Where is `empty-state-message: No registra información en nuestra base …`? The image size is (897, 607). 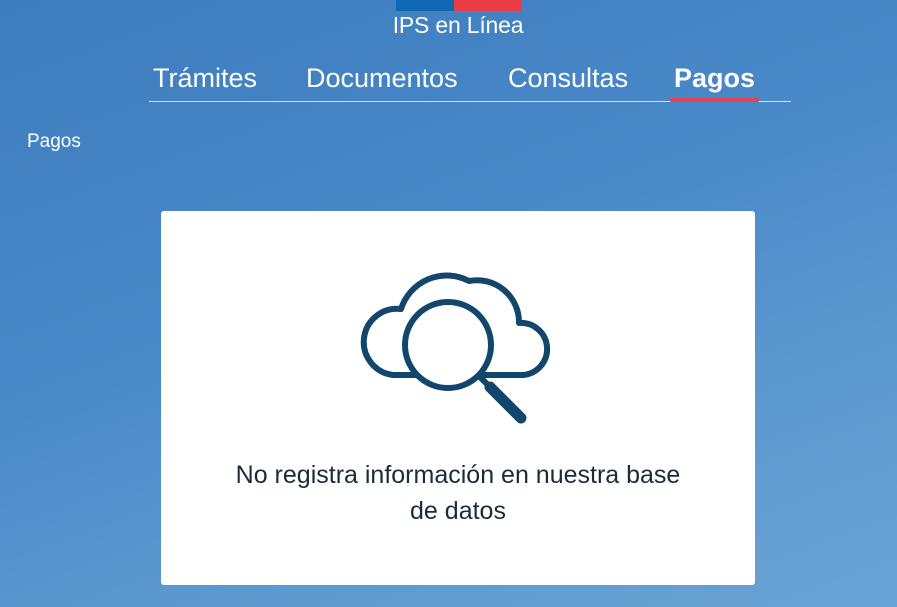 empty-state-message: No registra información en nuestra base … is located at coordinates (458, 493).